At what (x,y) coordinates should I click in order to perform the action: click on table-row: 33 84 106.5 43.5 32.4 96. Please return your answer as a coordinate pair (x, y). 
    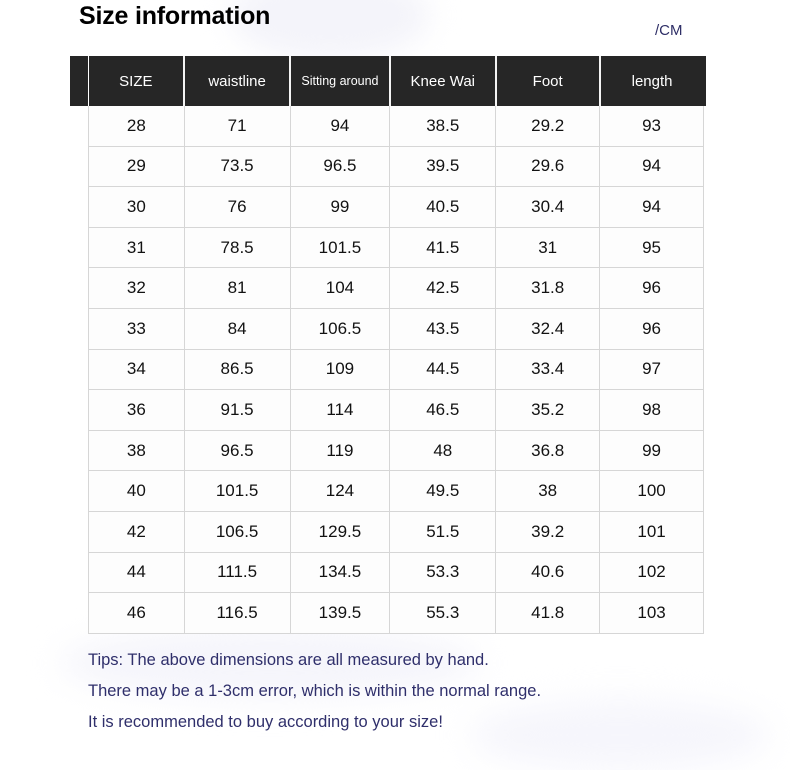
    Looking at the image, I should click on (396, 328).